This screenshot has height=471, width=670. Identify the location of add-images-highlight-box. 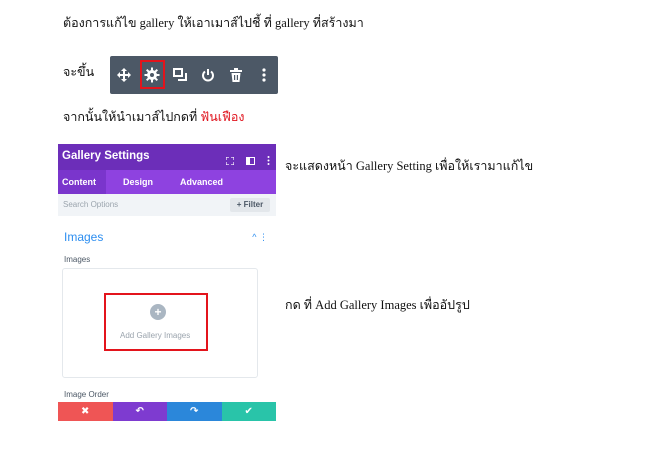
(156, 322).